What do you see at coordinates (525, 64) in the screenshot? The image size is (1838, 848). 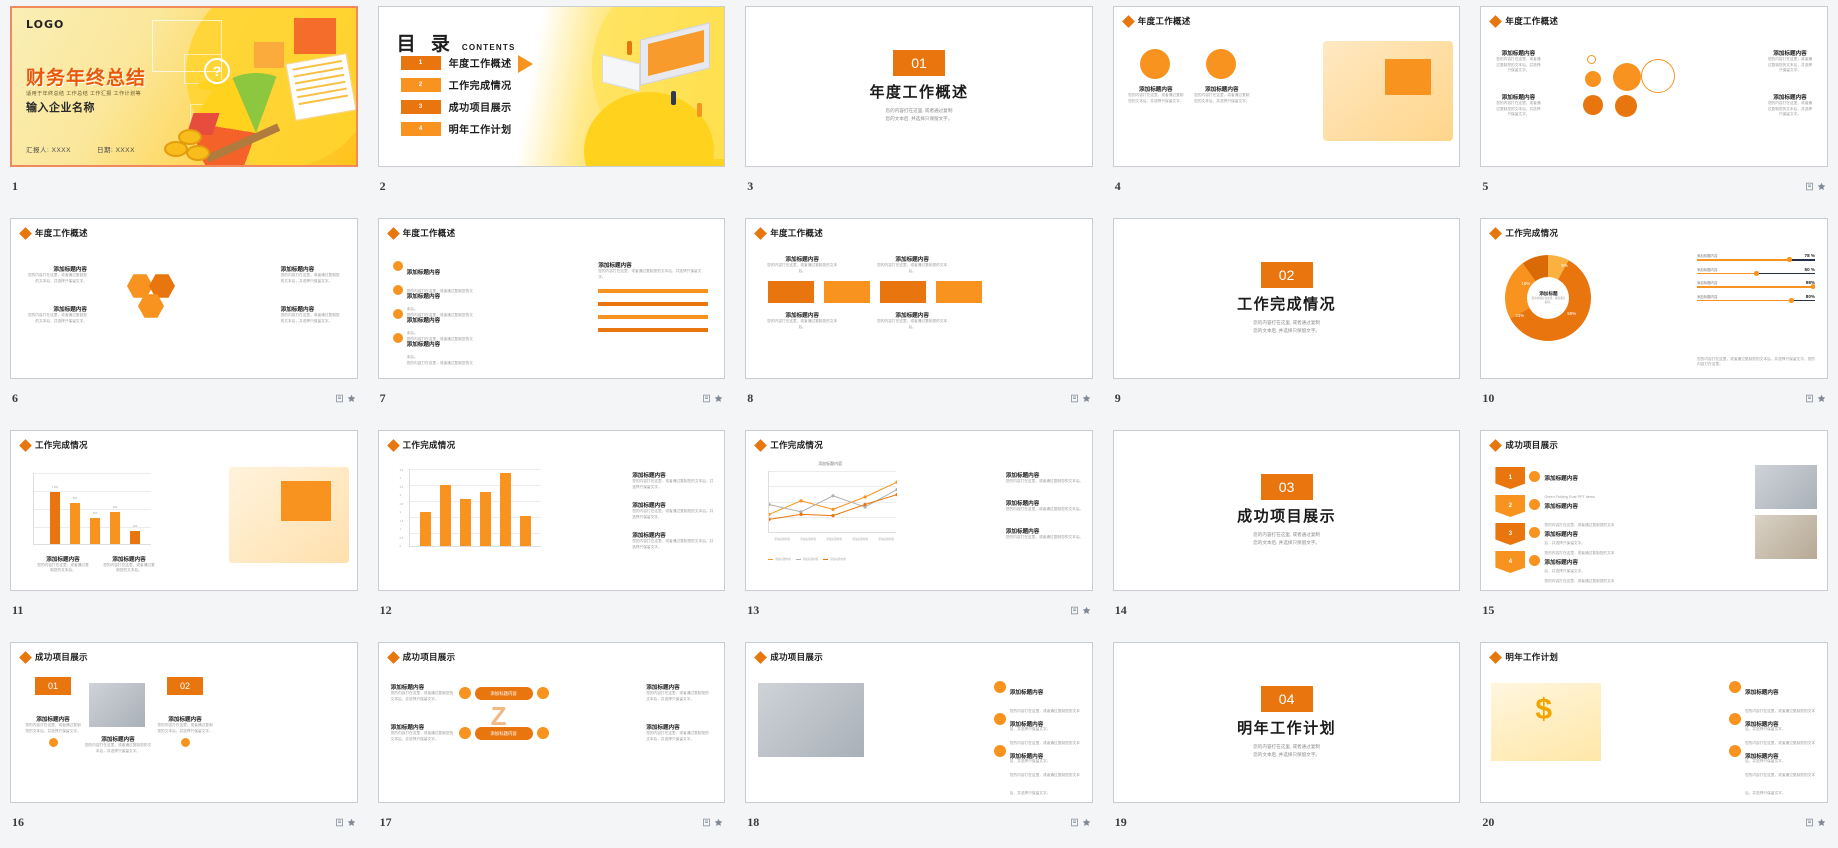 I see `play-triangle-icon` at bounding box center [525, 64].